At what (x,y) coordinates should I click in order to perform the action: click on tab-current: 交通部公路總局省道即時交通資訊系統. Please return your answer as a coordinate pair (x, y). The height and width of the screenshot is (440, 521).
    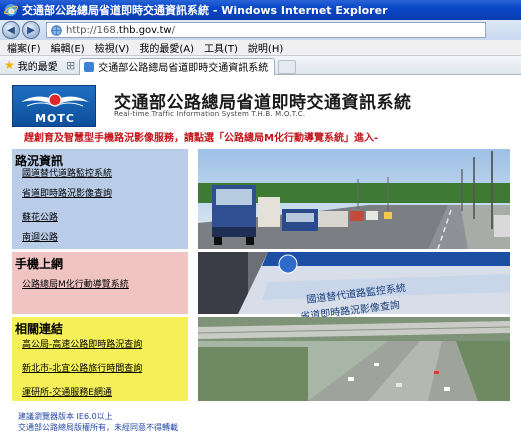
    Looking at the image, I should click on (177, 66).